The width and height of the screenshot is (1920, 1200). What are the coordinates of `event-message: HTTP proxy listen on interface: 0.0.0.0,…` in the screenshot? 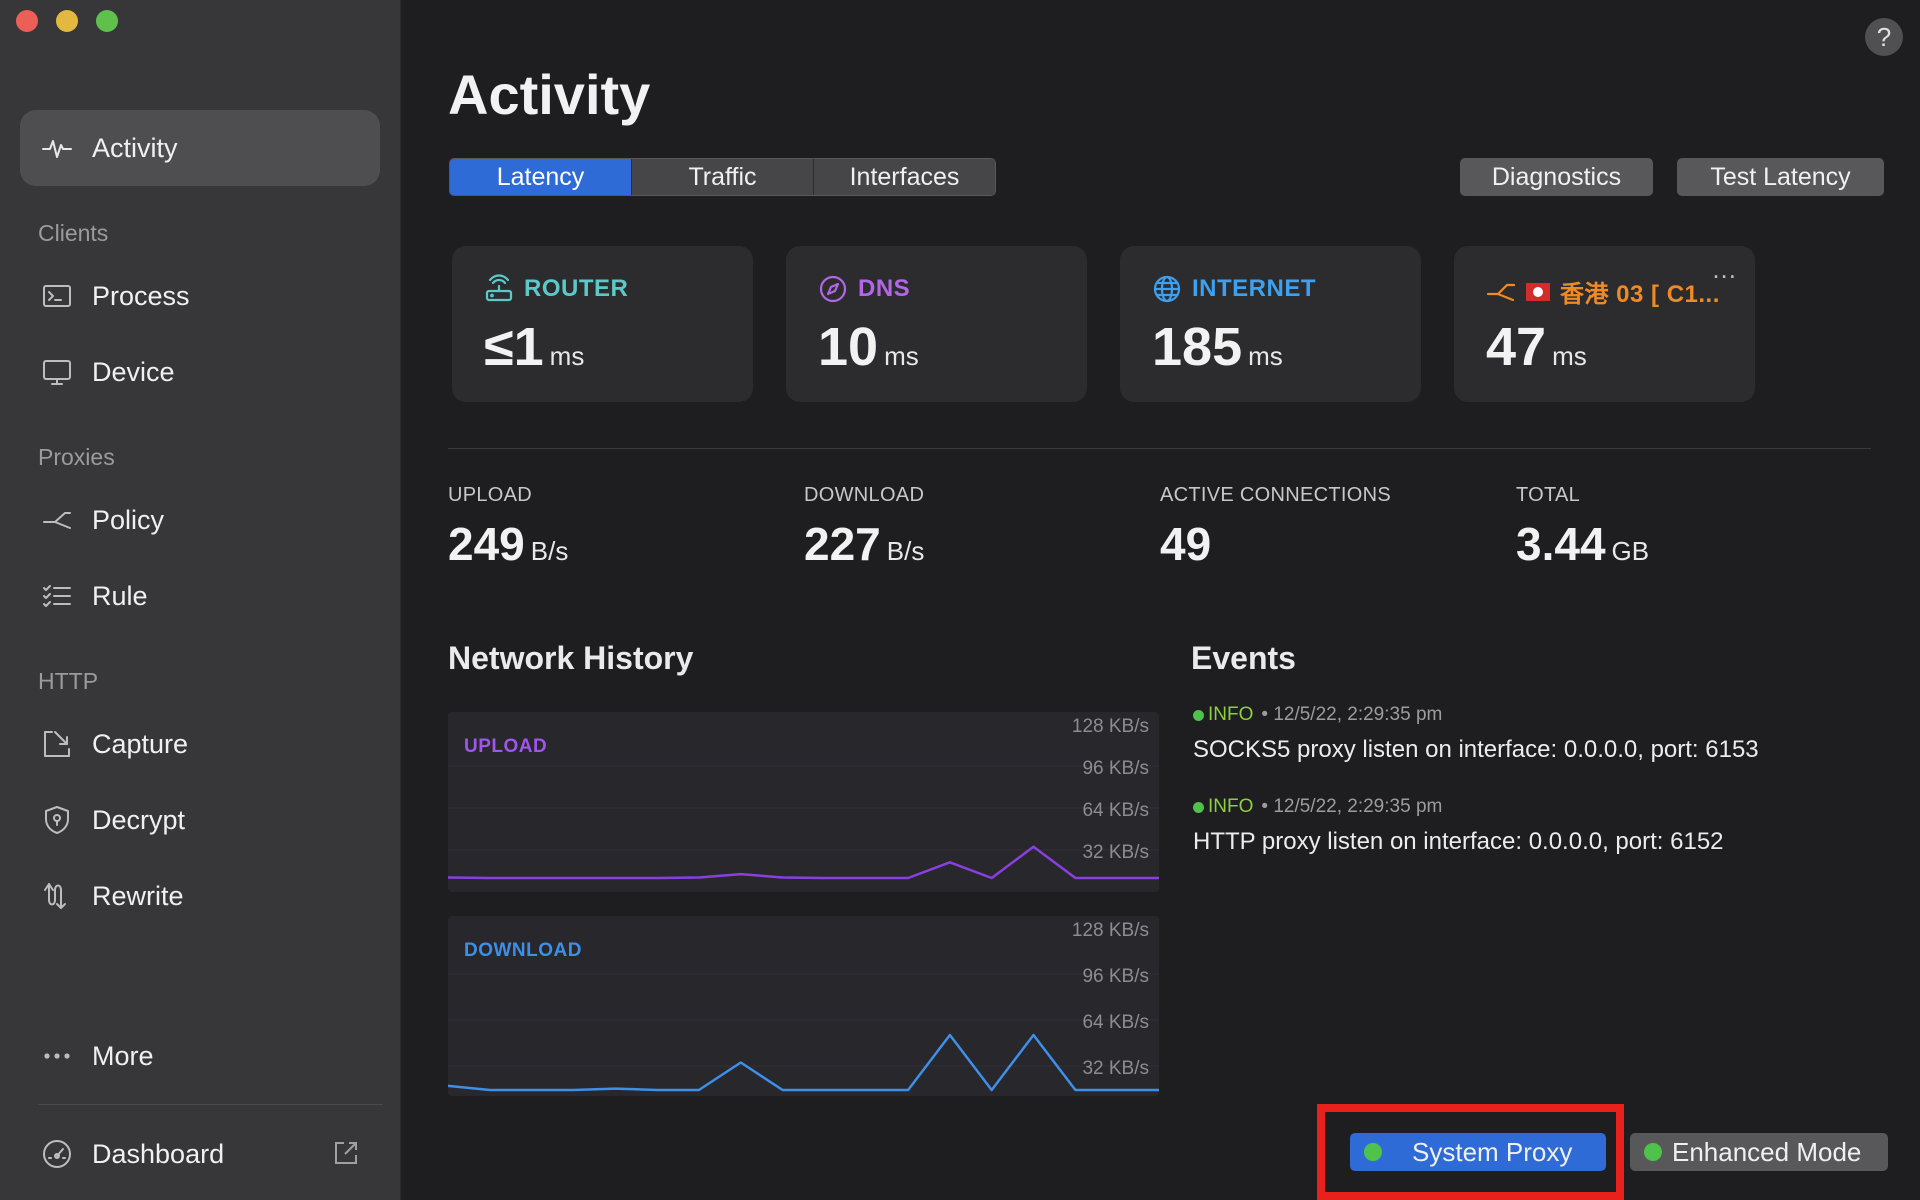 It's located at (1458, 841).